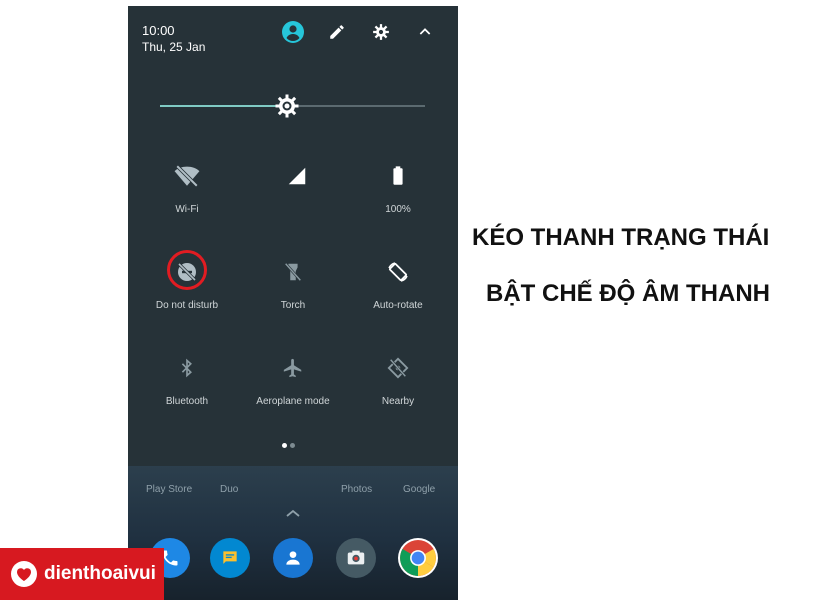 The image size is (840, 600). Describe the element at coordinates (425, 32) in the screenshot. I see `collapse-chevron-icon` at that location.